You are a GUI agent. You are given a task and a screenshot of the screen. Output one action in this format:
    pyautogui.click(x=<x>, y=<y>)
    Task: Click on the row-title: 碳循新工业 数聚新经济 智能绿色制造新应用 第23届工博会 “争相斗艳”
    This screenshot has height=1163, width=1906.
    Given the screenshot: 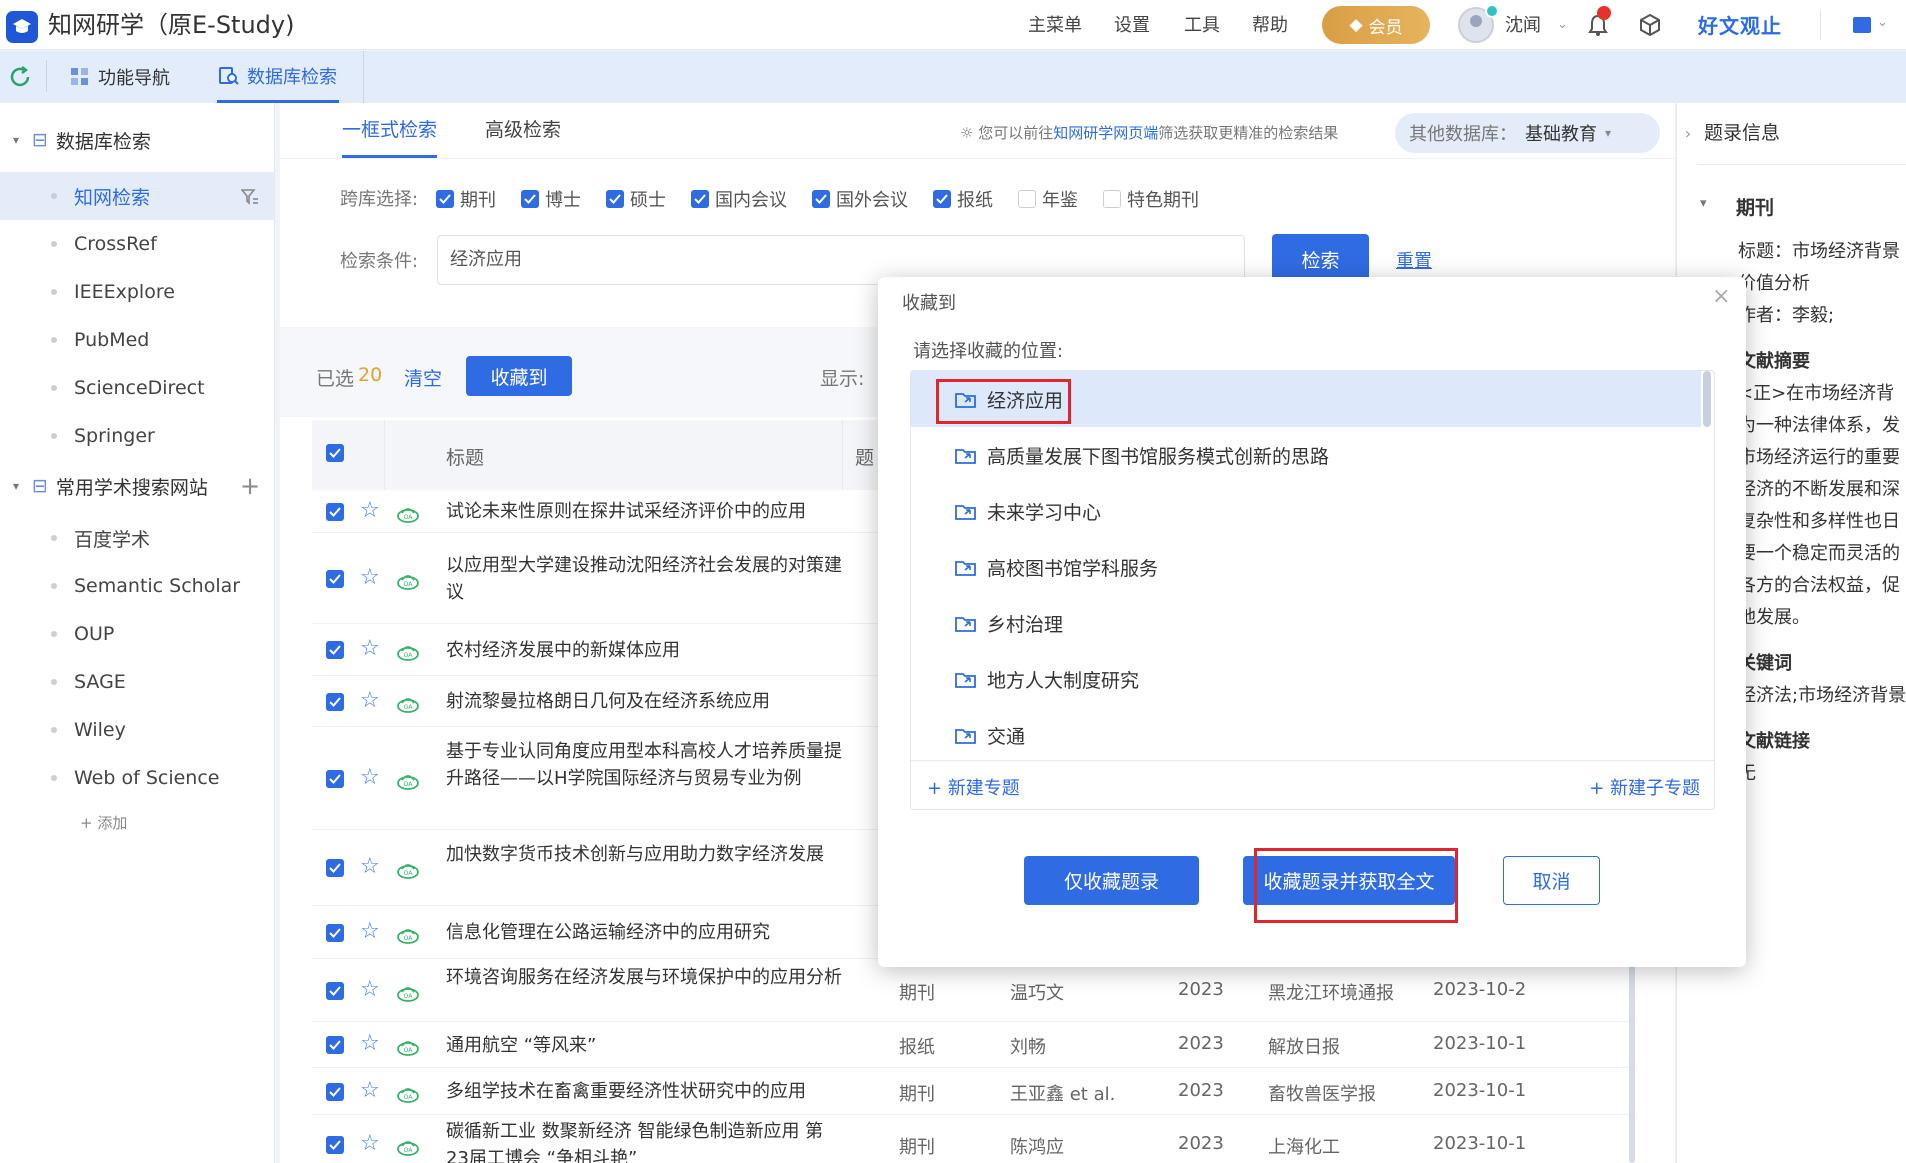 What is the action you would take?
    pyautogui.click(x=646, y=1140)
    